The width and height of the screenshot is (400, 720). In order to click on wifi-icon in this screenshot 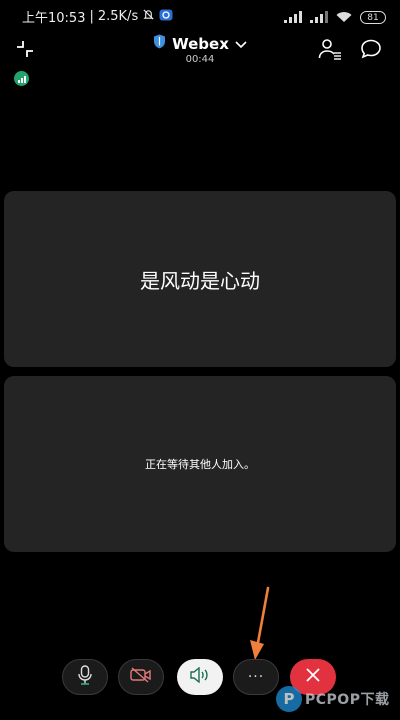, I will do `click(344, 17)`.